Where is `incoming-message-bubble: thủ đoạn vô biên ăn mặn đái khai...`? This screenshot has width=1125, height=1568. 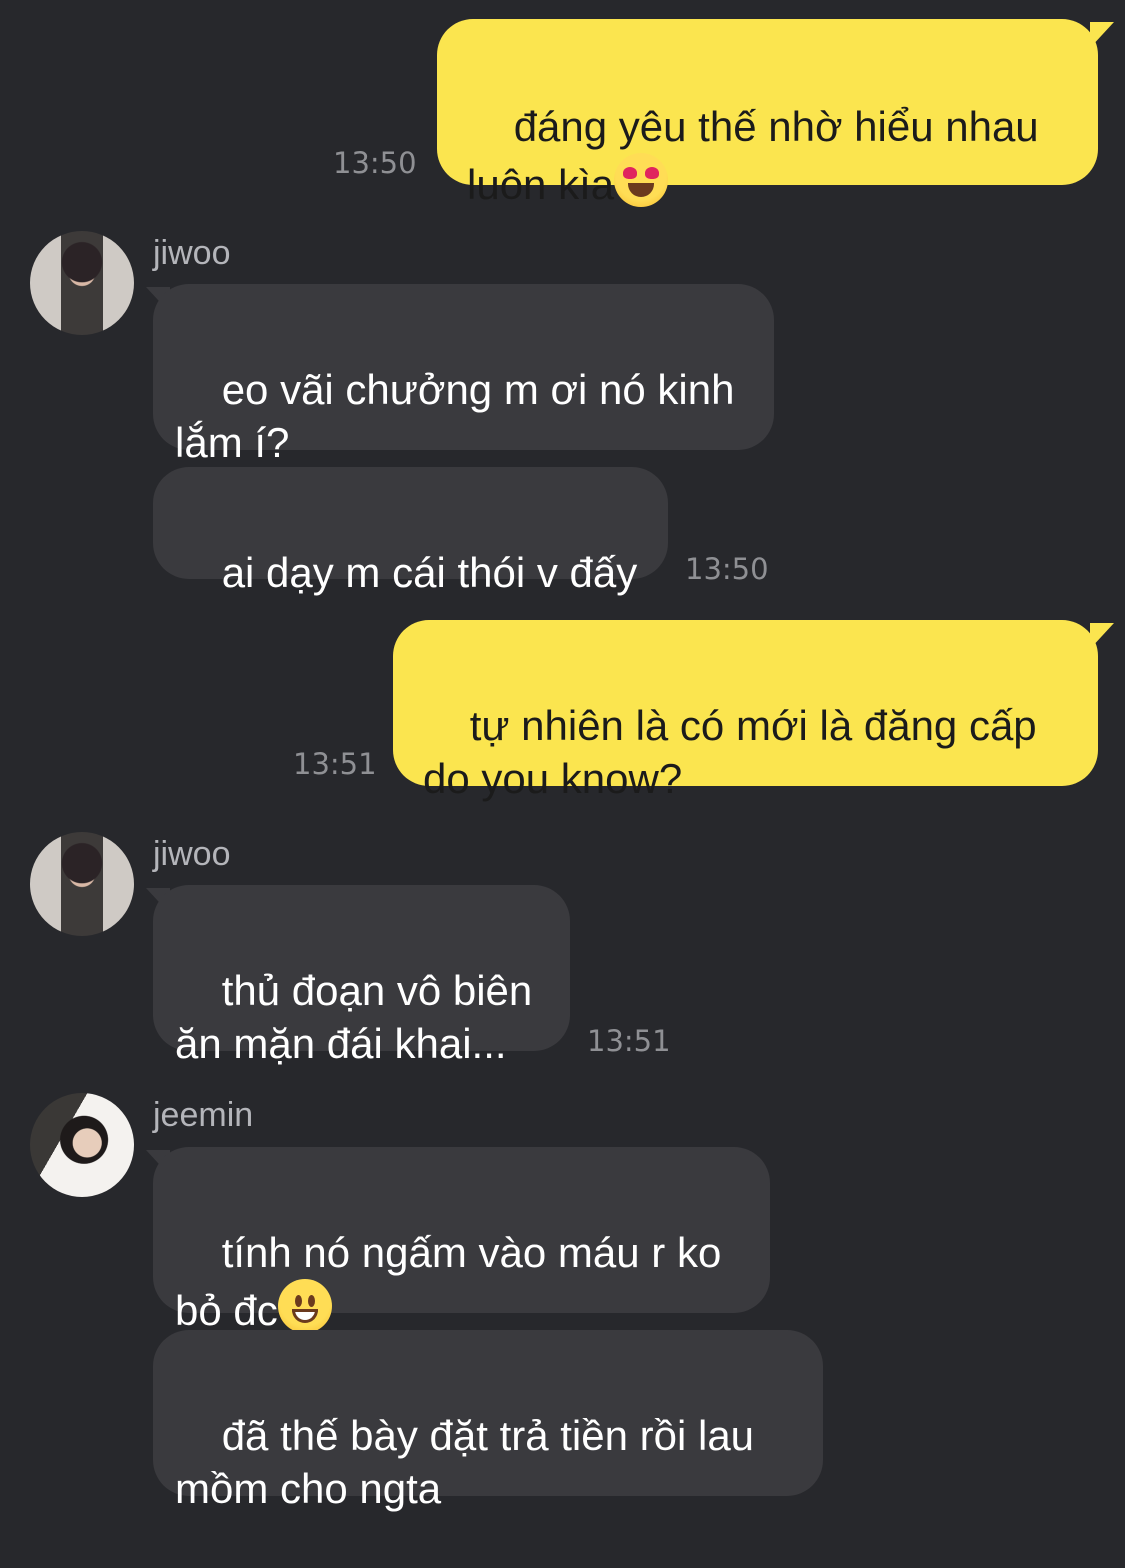 incoming-message-bubble: thủ đoạn vô biên ăn mặn đái khai... is located at coordinates (361, 976).